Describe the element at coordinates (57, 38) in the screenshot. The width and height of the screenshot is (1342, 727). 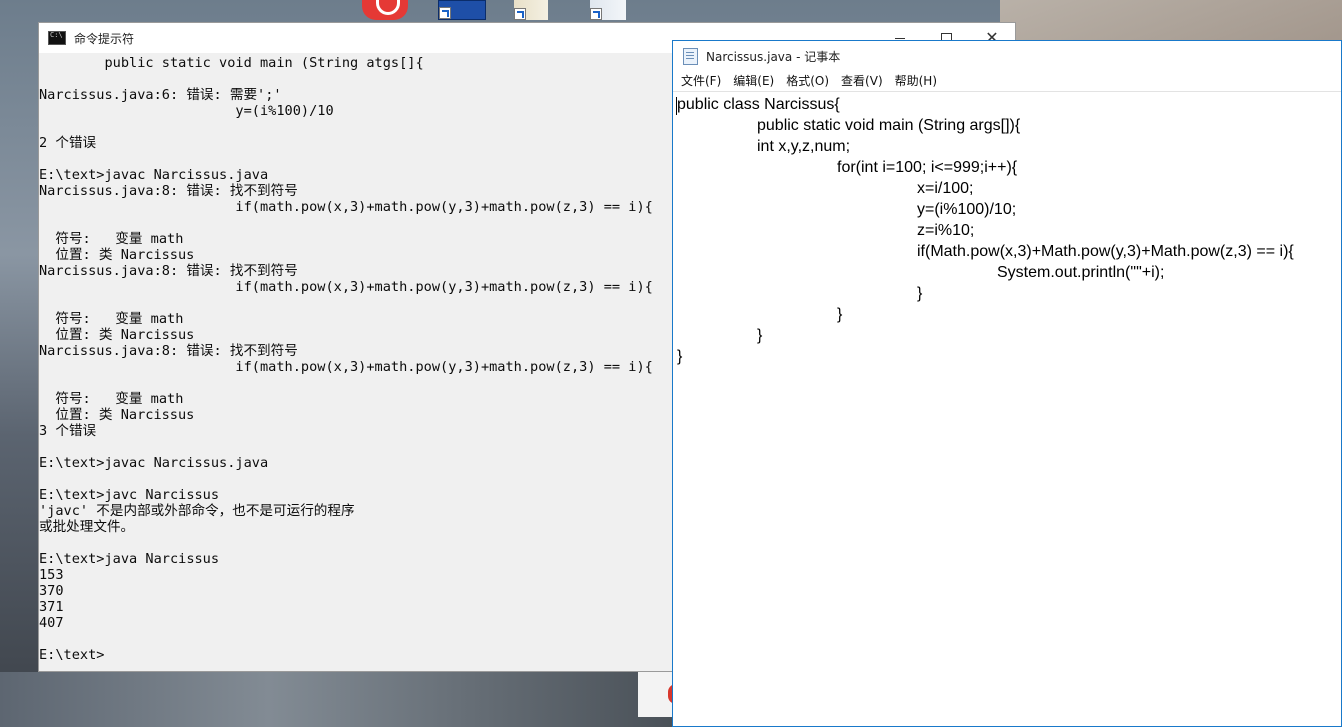
I see `cmd-app-icon` at that location.